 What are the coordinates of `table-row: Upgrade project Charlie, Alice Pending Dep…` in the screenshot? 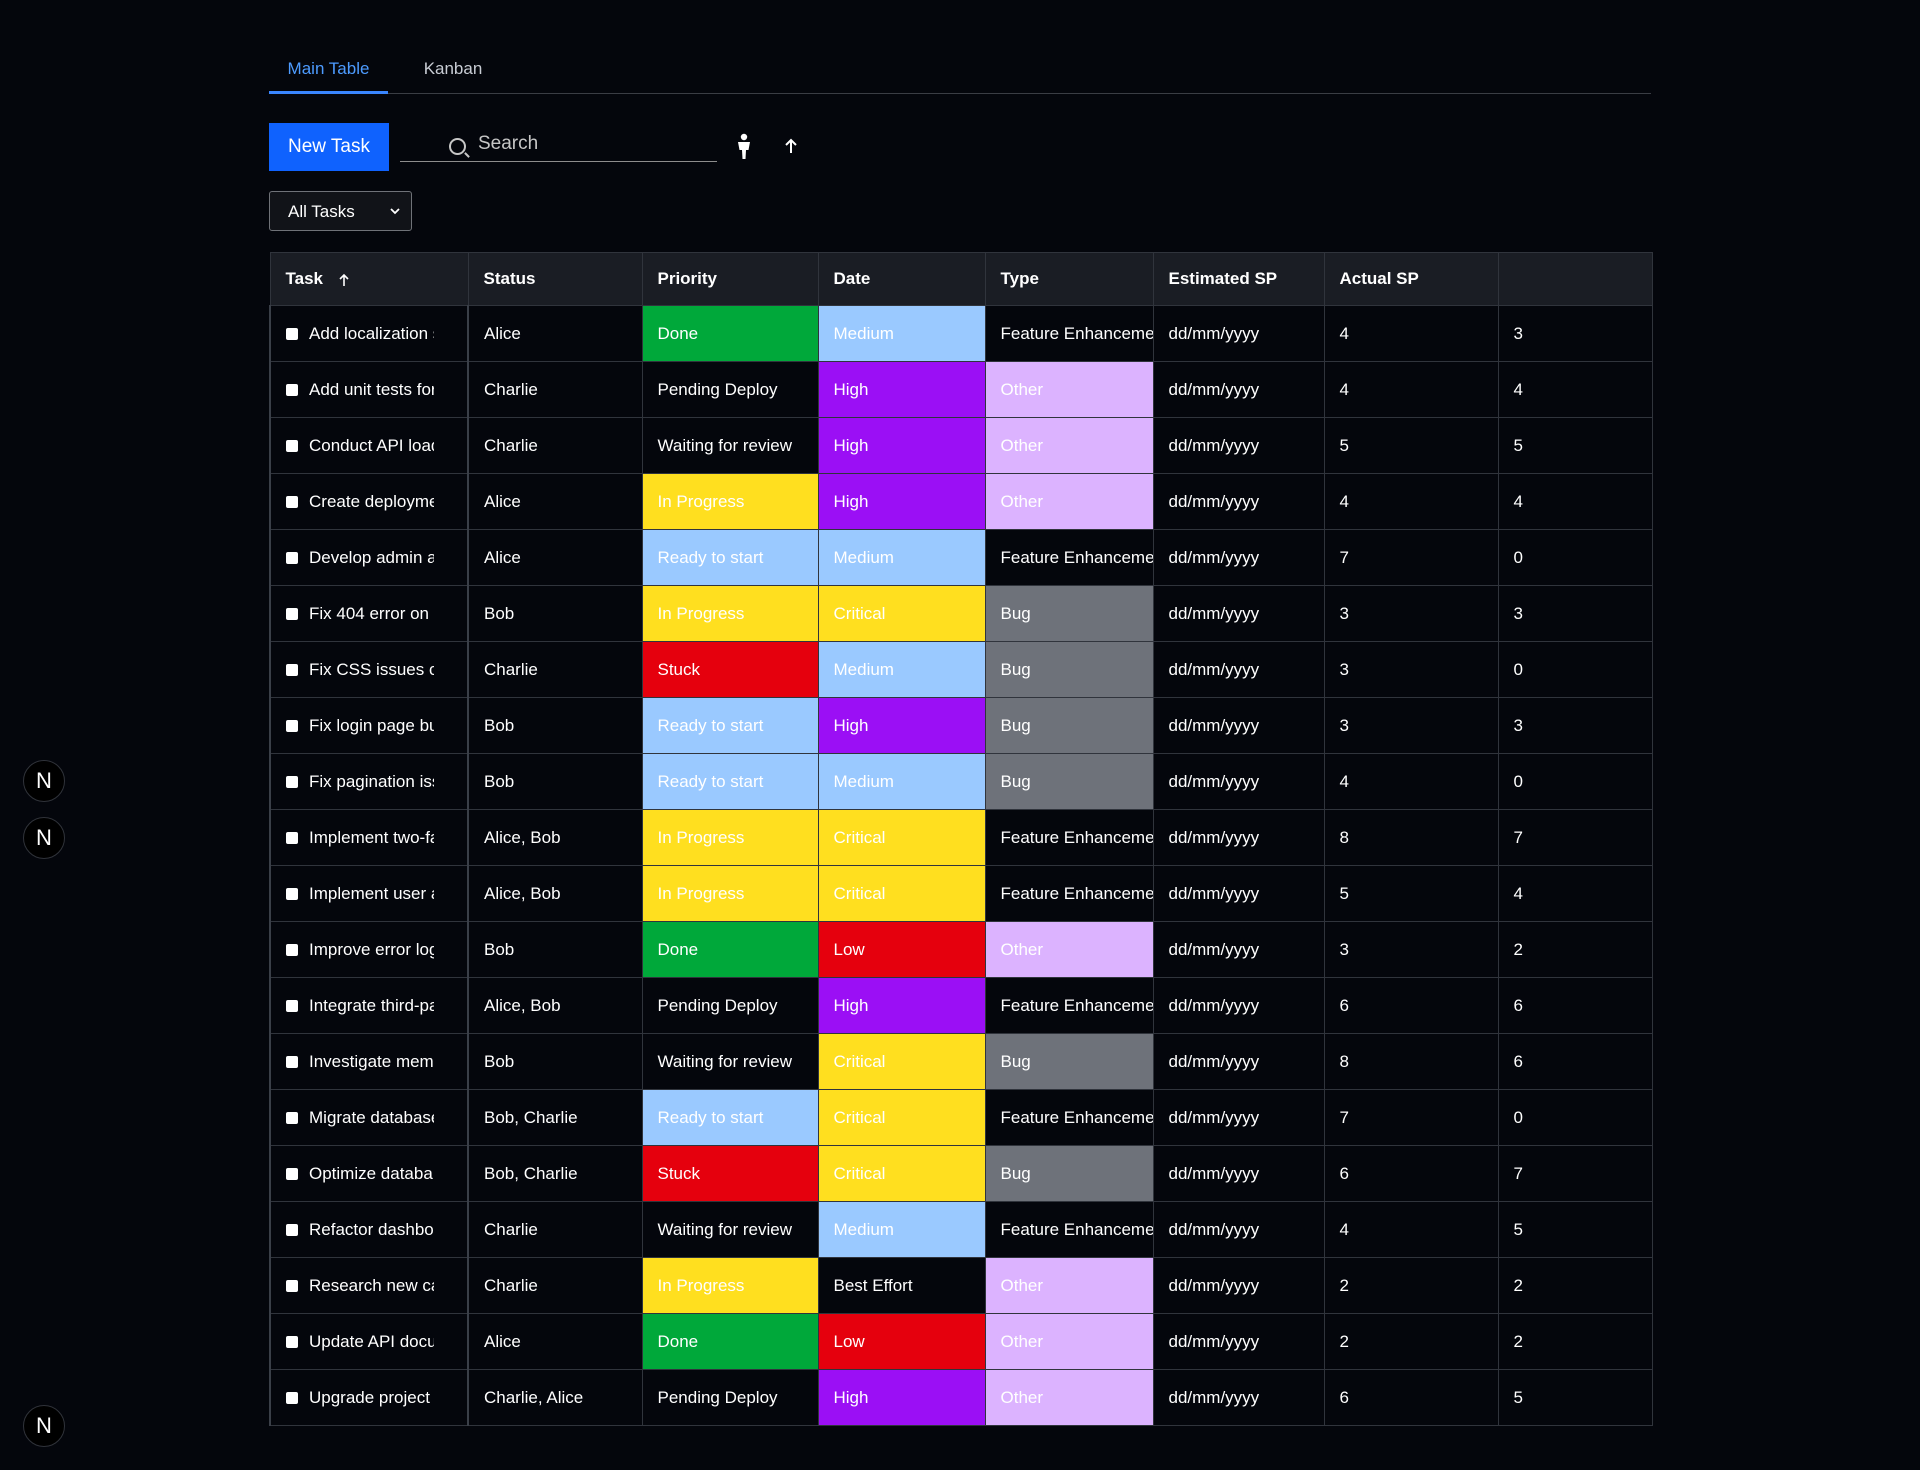 It's located at (961, 1397).